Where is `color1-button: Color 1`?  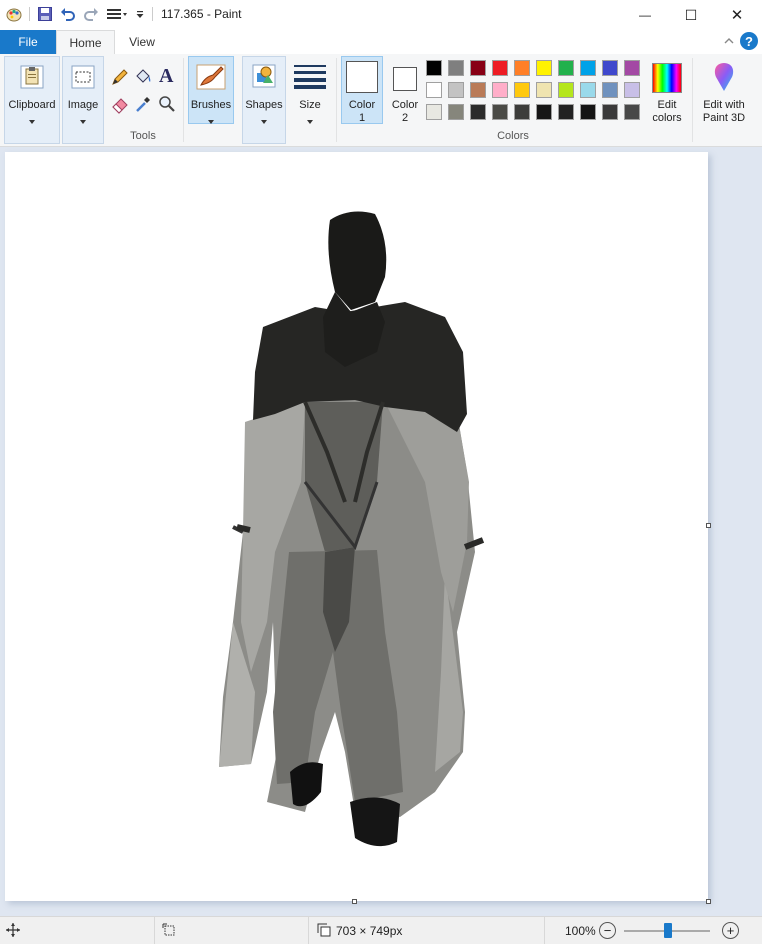 color1-button: Color 1 is located at coordinates (362, 90).